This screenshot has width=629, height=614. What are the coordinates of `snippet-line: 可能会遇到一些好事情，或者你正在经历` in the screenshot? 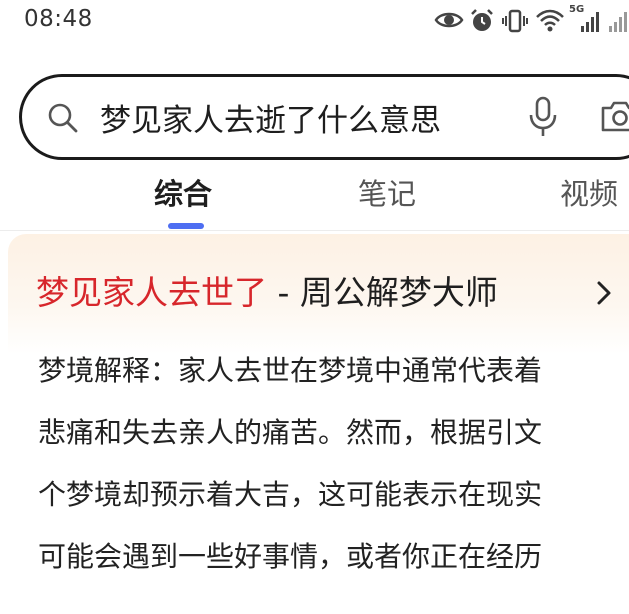 It's located at (290, 556).